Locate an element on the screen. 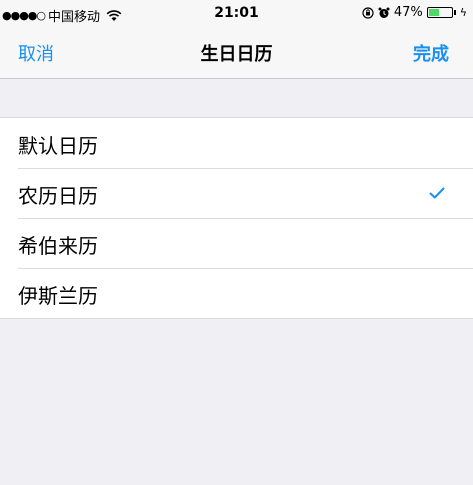 The width and height of the screenshot is (473, 485). done-button: 完成 is located at coordinates (431, 53).